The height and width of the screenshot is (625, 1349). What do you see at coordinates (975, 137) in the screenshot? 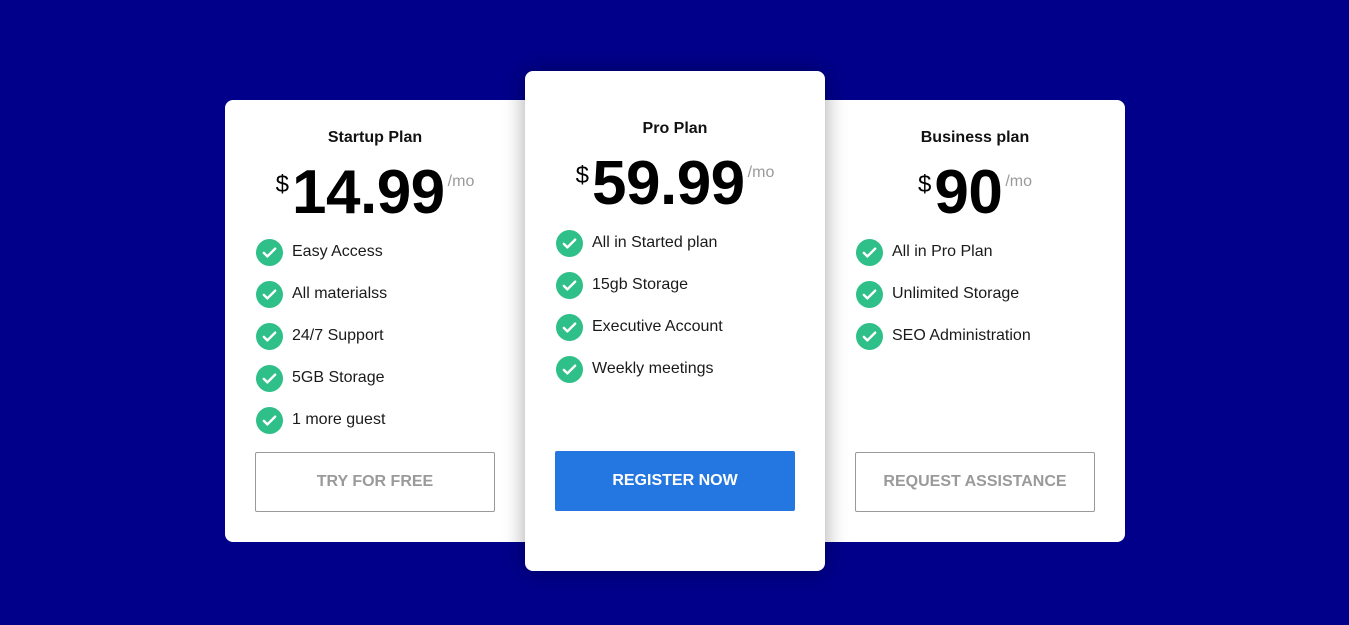
I see `plan-title: Business plan` at bounding box center [975, 137].